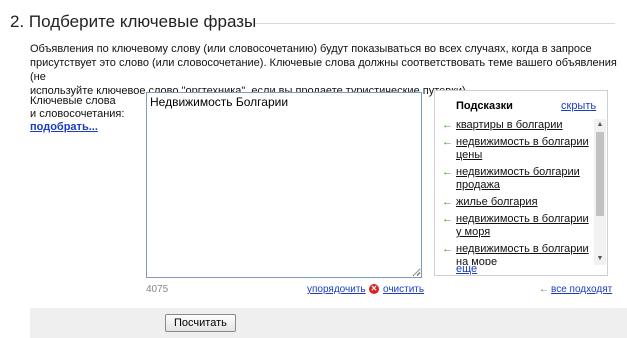 The image size is (627, 338). What do you see at coordinates (403, 289) in the screenshot?
I see `clear-link: очистить` at bounding box center [403, 289].